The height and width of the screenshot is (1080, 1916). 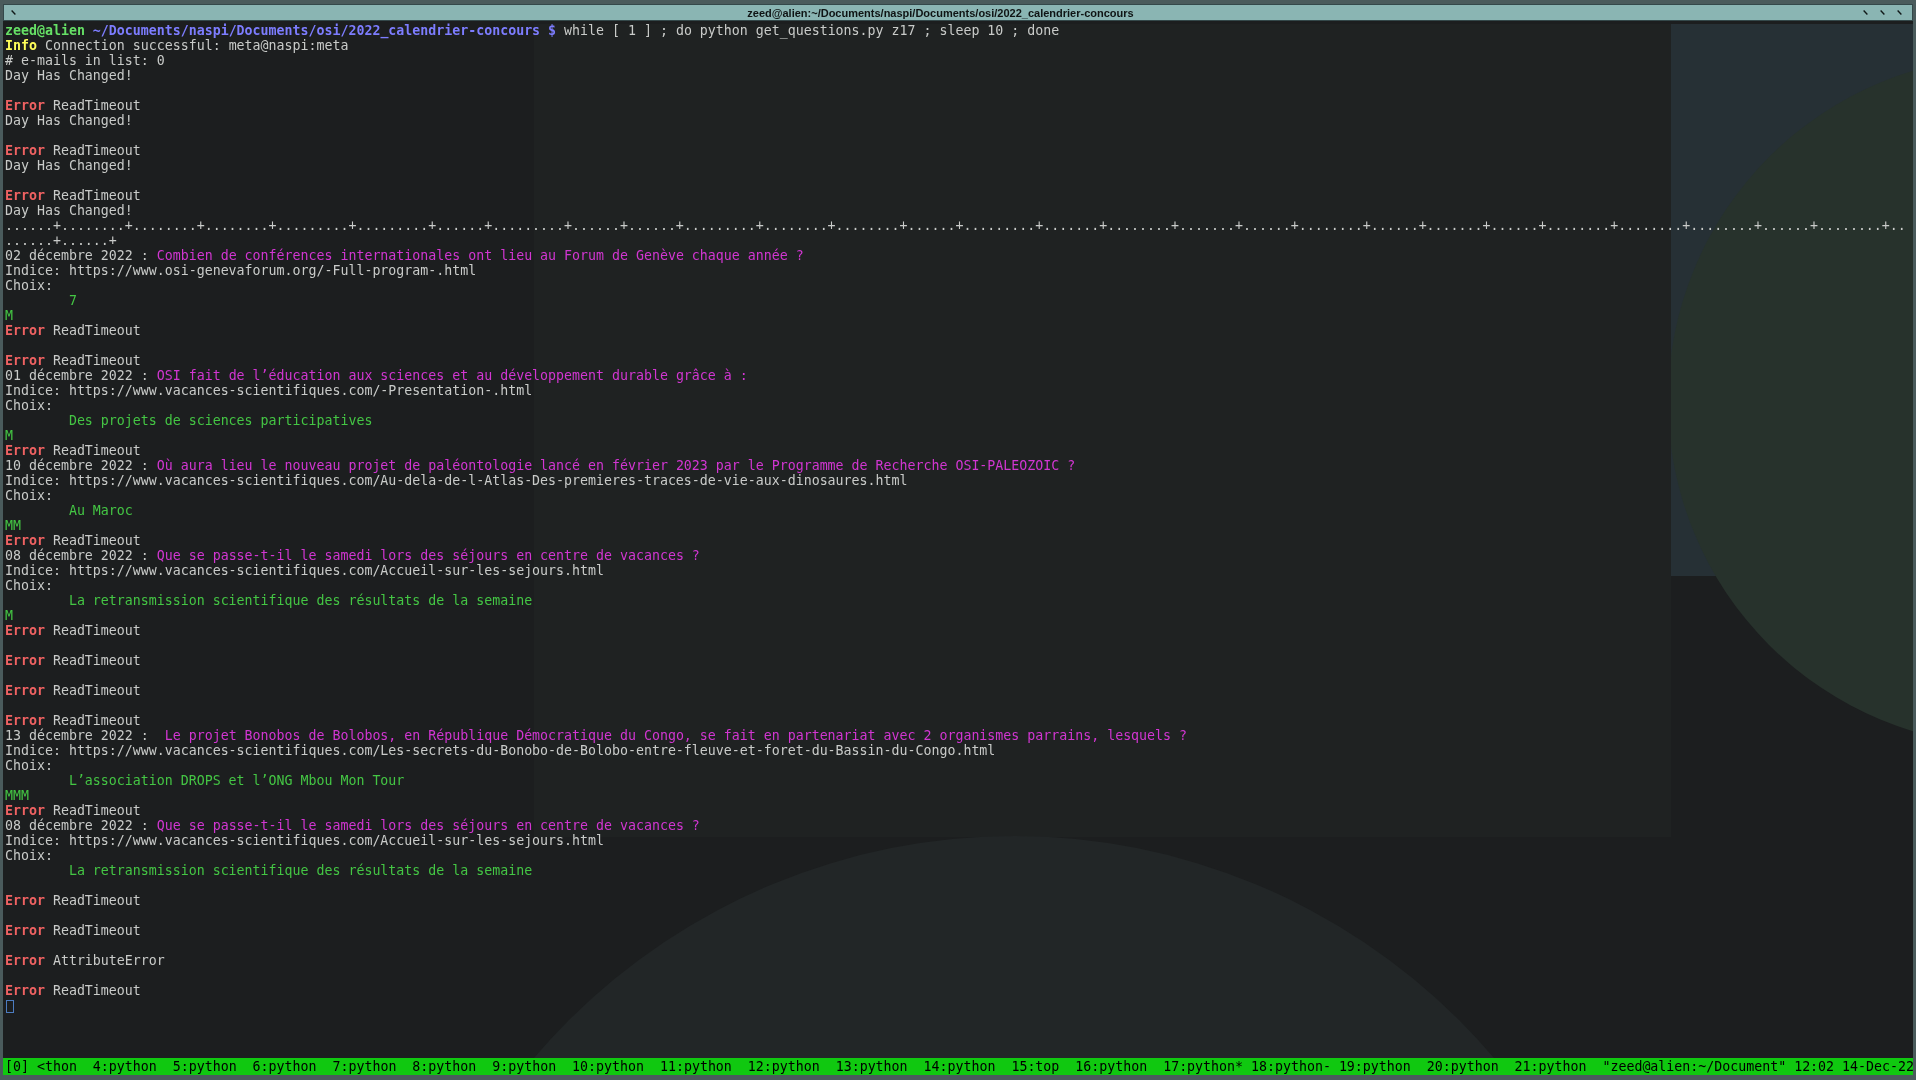 What do you see at coordinates (616, 465) in the screenshot?
I see `question-text: Où aura lieu le nouveau projet de paléontologie lancé en février 2023 par le Programme de Recherche OSI-PALEOZOIC ?` at bounding box center [616, 465].